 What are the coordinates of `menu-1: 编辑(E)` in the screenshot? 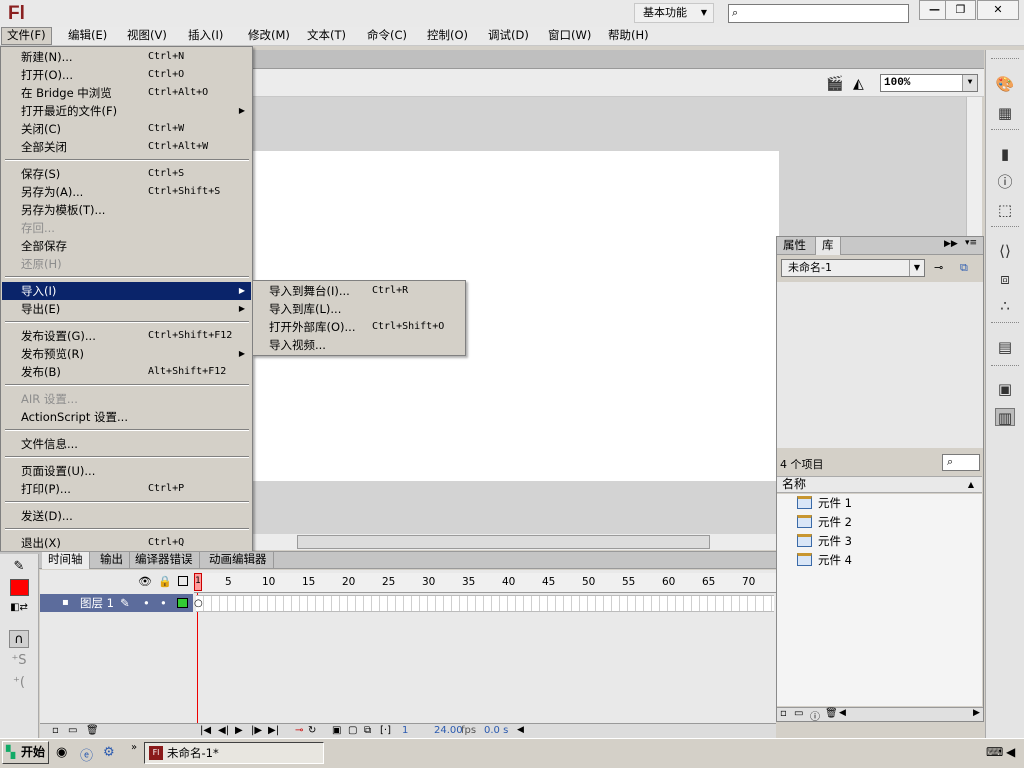 It's located at (87, 36).